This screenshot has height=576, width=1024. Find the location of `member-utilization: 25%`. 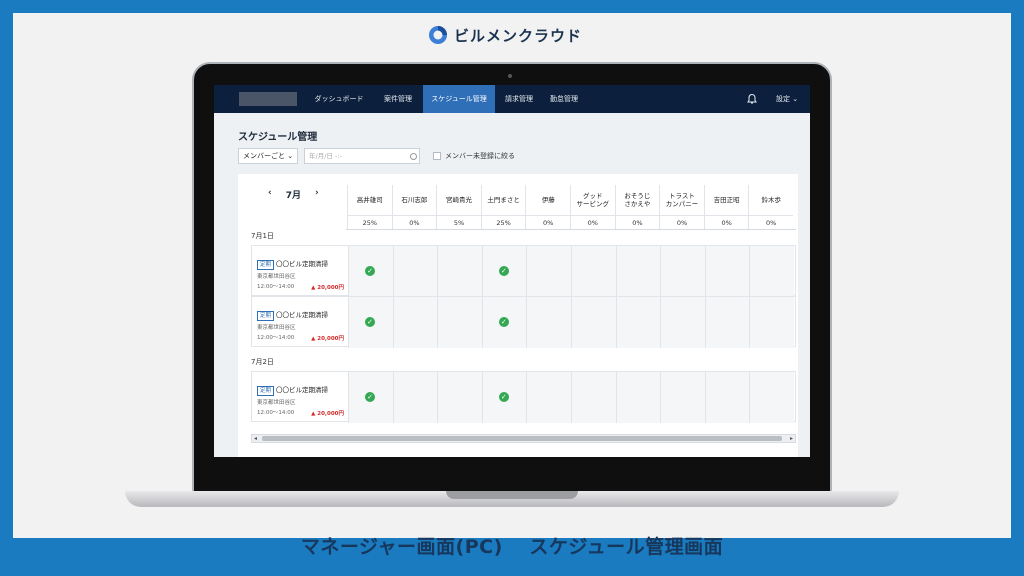

member-utilization: 25% is located at coordinates (503, 222).